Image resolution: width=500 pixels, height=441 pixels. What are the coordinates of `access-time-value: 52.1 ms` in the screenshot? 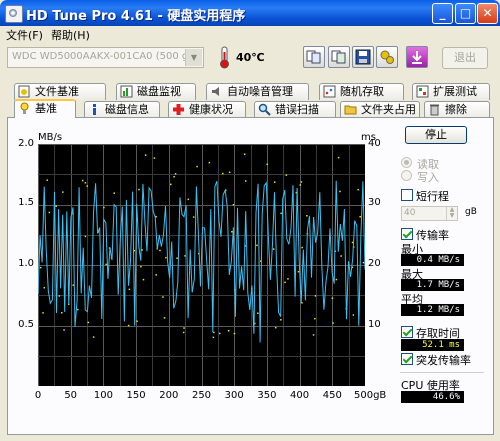 It's located at (432, 345).